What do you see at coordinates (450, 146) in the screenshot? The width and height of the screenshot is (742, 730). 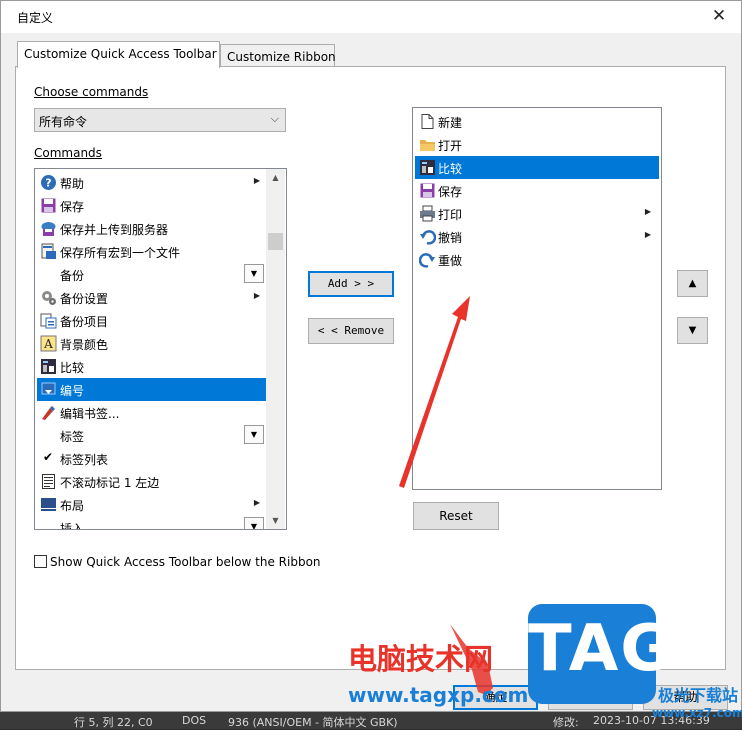 I see `item-label: 打开` at bounding box center [450, 146].